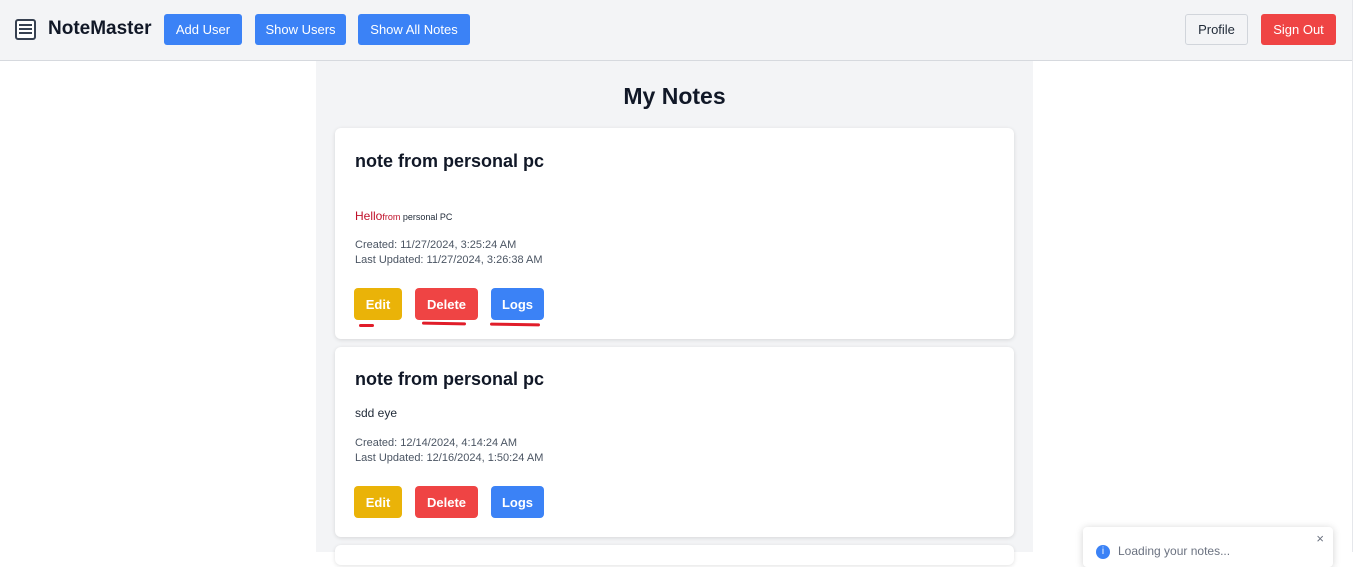  I want to click on page-title: My Notes, so click(674, 96).